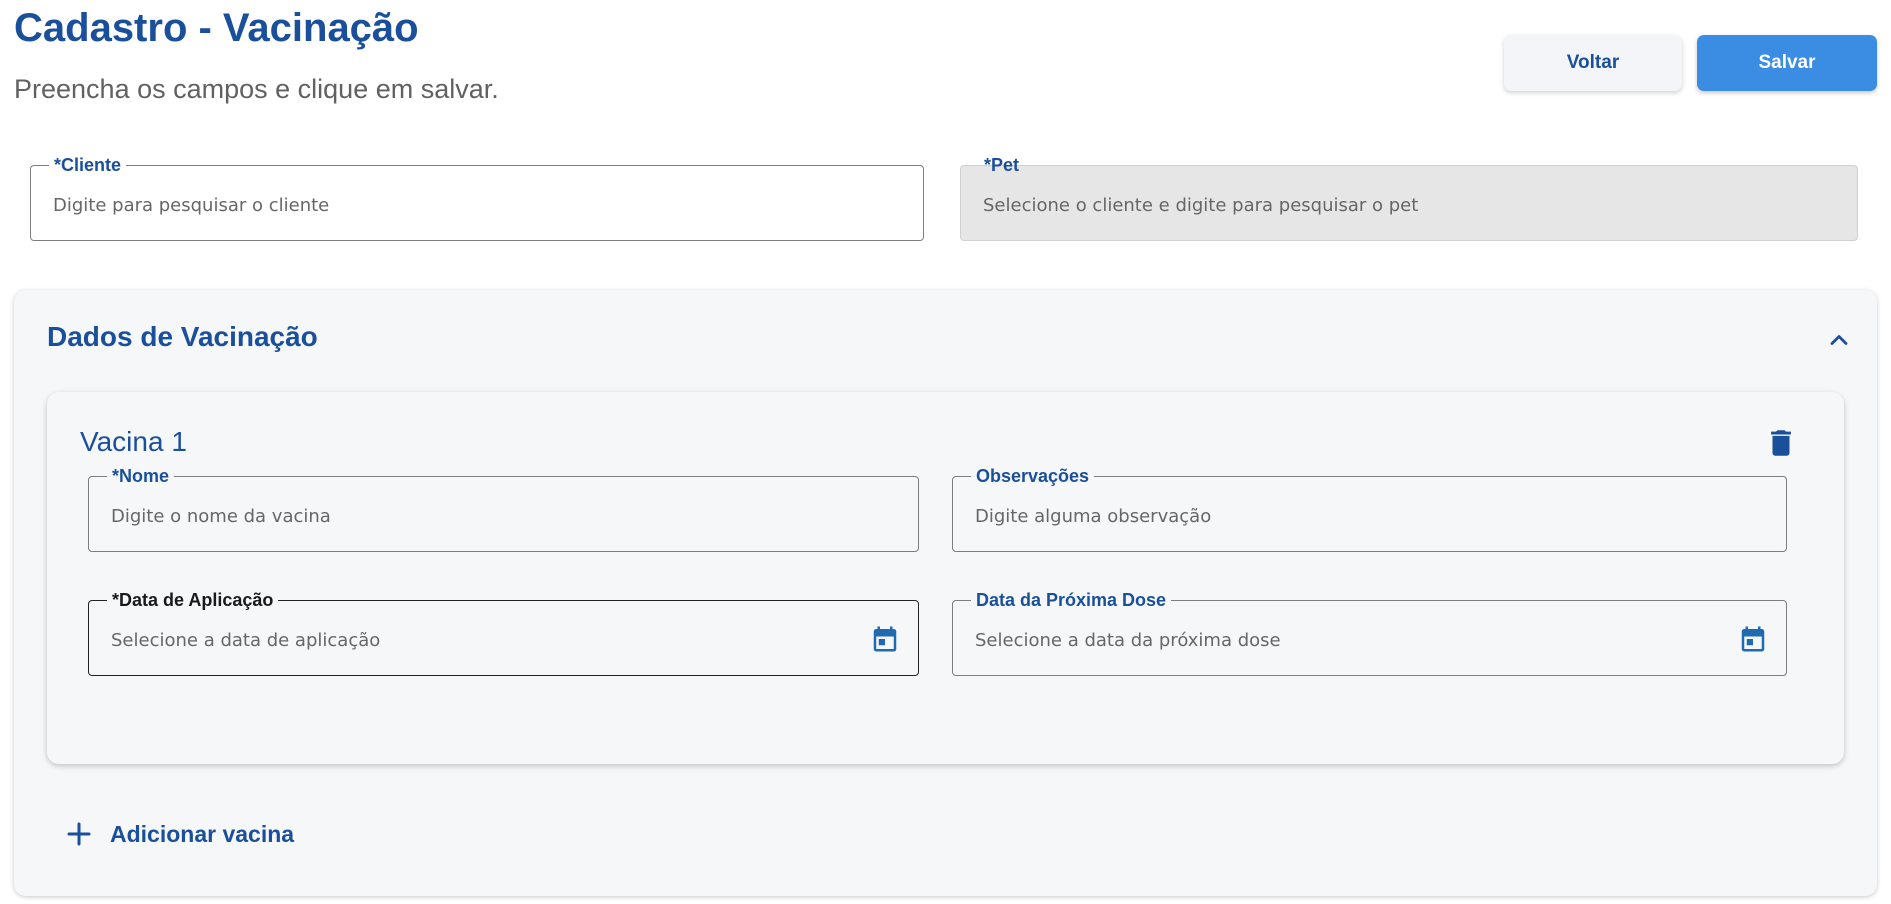 The height and width of the screenshot is (904, 1891). I want to click on vaccine-notes-label: Observações, so click(1033, 476).